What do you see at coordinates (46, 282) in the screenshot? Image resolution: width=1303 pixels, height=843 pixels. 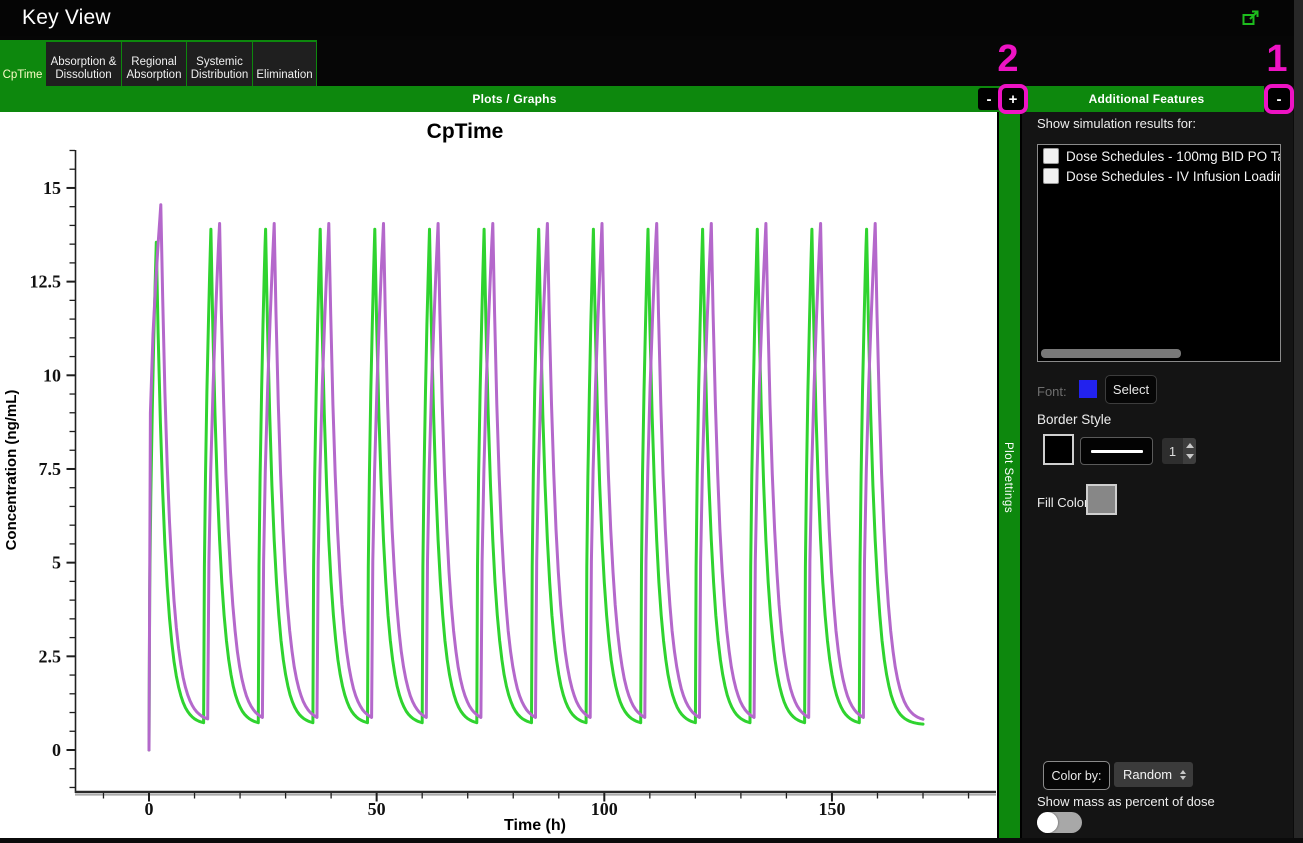 I see `svg-text: 12.5` at bounding box center [46, 282].